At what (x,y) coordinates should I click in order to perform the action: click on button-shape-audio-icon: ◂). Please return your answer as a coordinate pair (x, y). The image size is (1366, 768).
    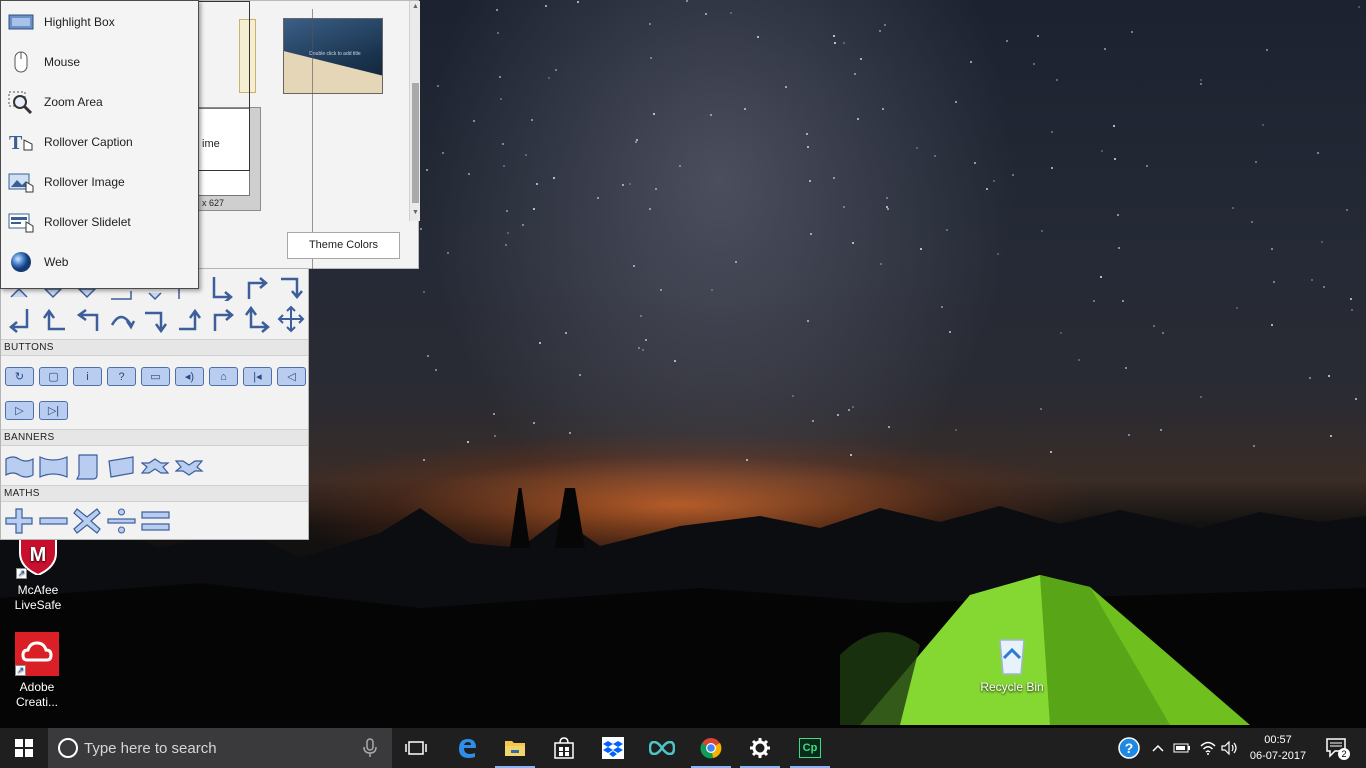
    Looking at the image, I should click on (189, 376).